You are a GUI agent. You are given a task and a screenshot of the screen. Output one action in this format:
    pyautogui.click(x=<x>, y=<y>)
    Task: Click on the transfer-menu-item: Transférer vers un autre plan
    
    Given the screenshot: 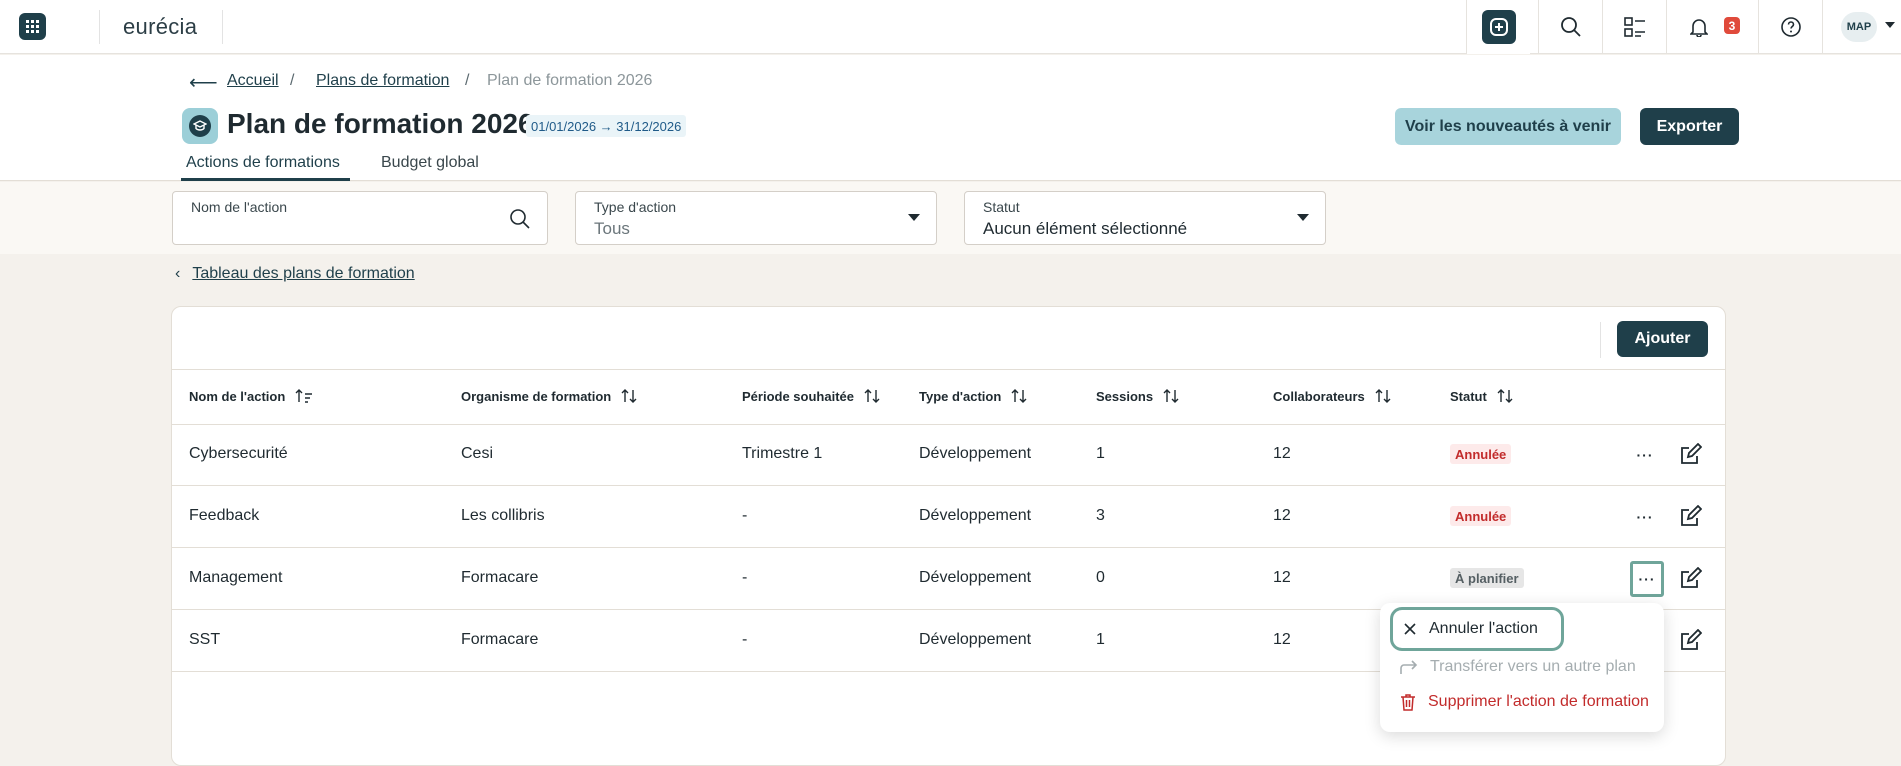 What is the action you would take?
    pyautogui.click(x=1518, y=667)
    